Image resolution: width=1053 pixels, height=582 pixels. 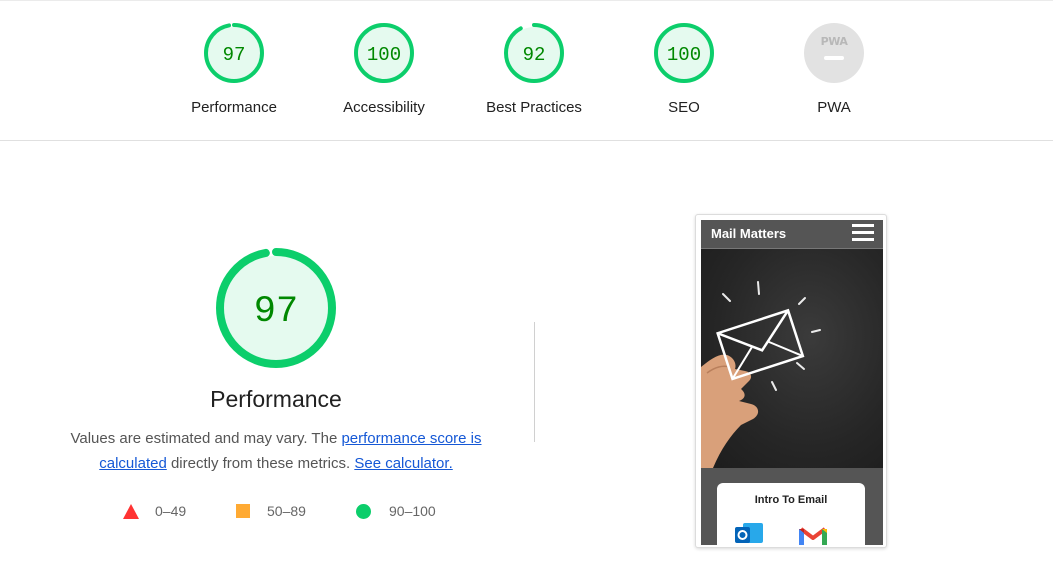 I want to click on gauge-best-practices: 92 Best Practices, so click(x=534, y=69).